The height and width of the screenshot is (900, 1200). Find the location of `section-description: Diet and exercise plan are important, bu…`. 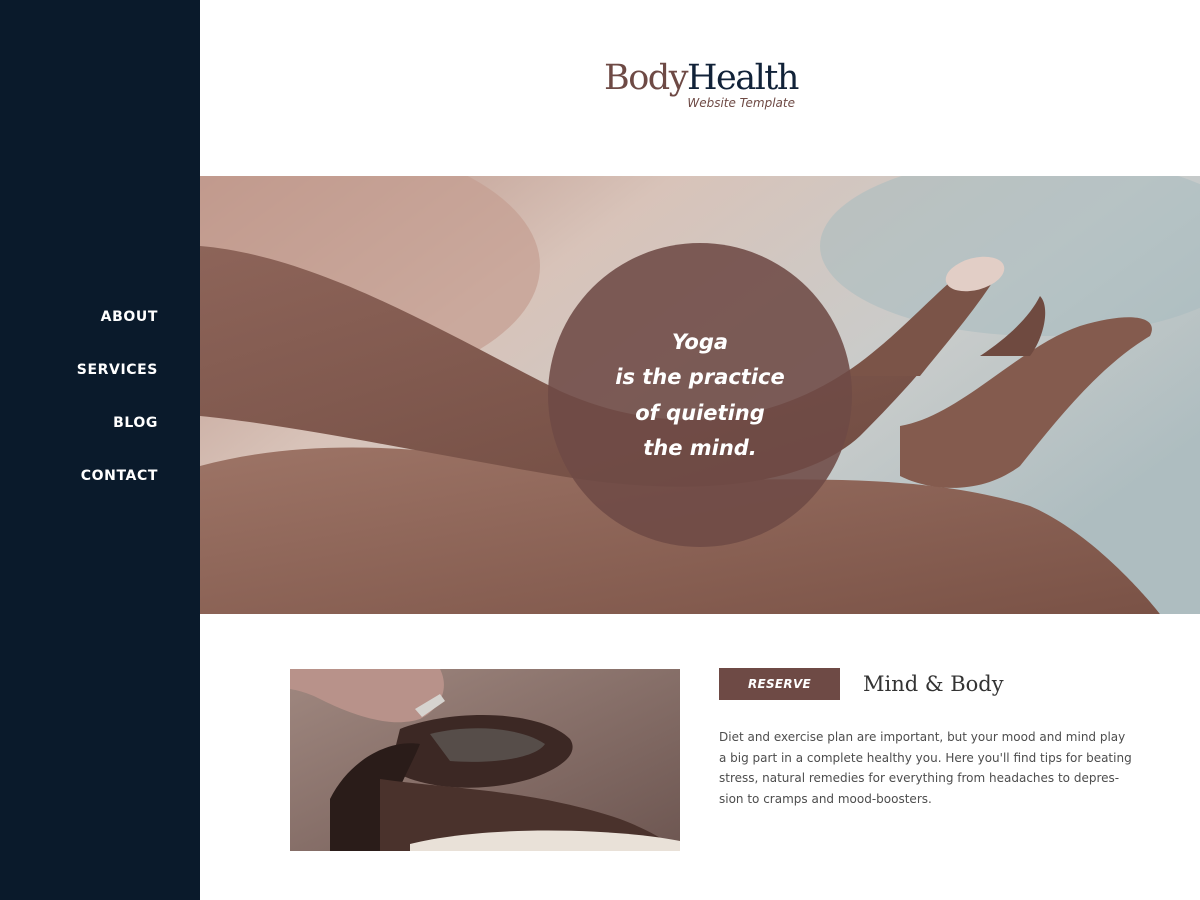

section-description: Diet and exercise plan are important, bu… is located at coordinates (925, 768).